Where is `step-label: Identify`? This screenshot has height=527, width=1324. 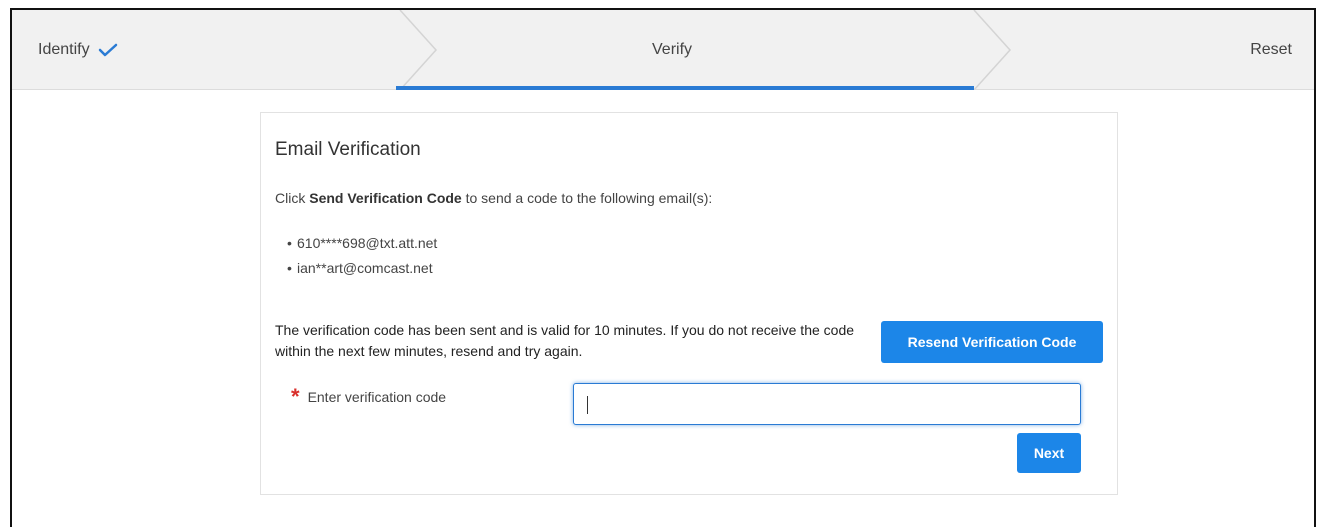
step-label: Identify is located at coordinates (64, 49).